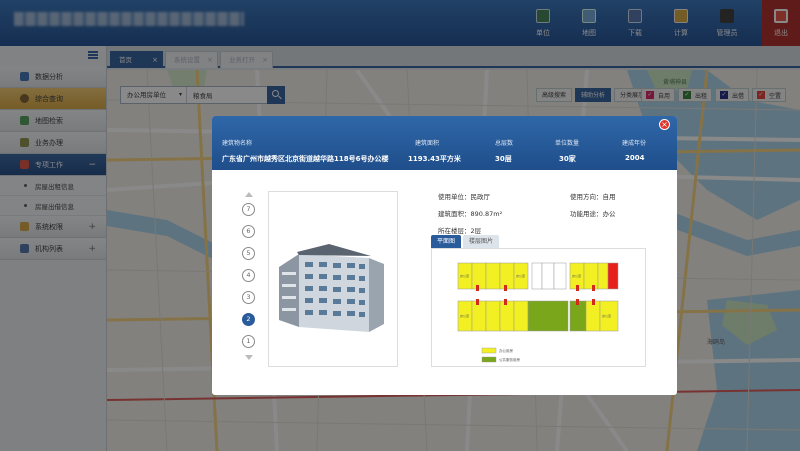 This screenshot has height=451, width=800. I want to click on info-left: 使用单位：民政厅 建筑面积：890.87m² 所在楼层：2层, so click(470, 213).